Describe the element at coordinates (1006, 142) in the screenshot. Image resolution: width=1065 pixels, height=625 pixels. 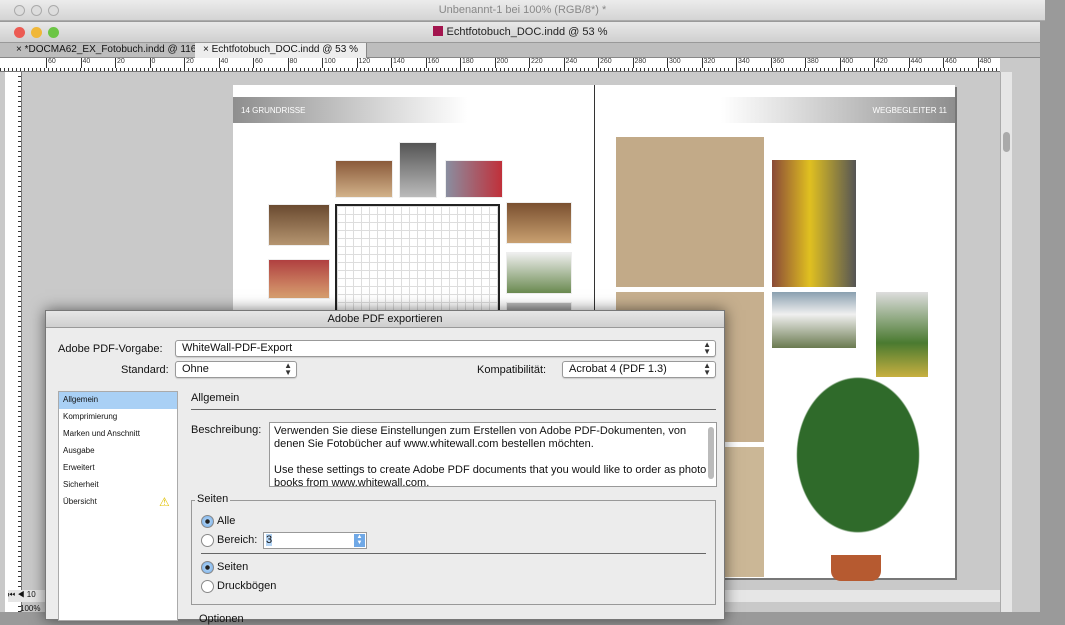
I see `scrollbar-thumb` at that location.